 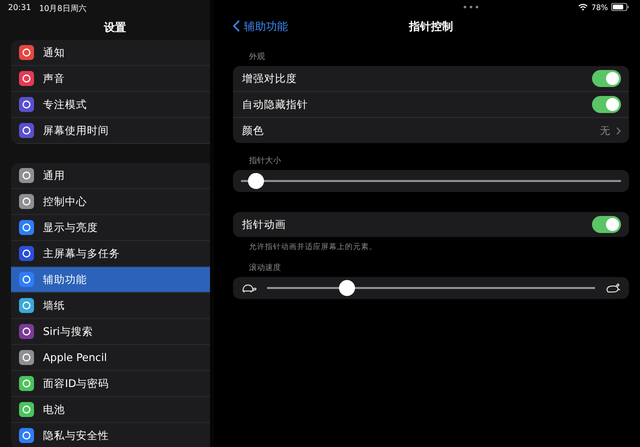 What do you see at coordinates (70, 227) in the screenshot?
I see `sidebar-item-label: 显示与亮度` at bounding box center [70, 227].